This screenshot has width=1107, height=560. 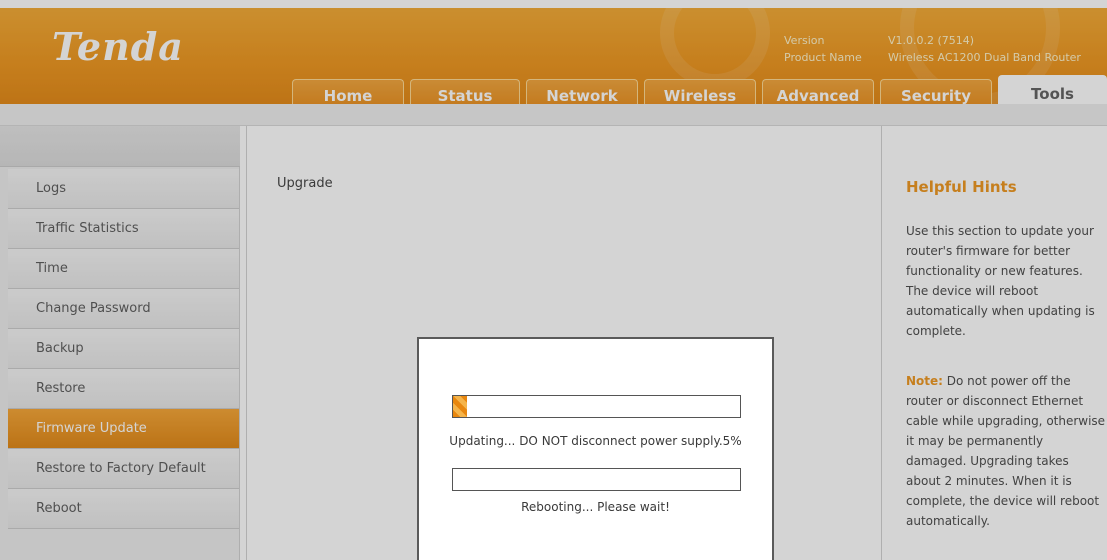 I want to click on reboot-status-message: Rebooting... Please wait!, so click(x=595, y=507).